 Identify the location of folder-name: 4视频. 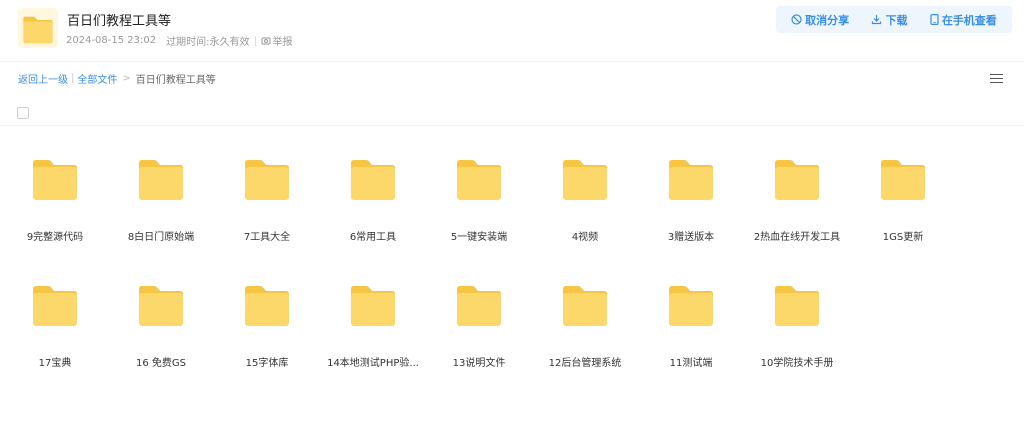
(585, 237).